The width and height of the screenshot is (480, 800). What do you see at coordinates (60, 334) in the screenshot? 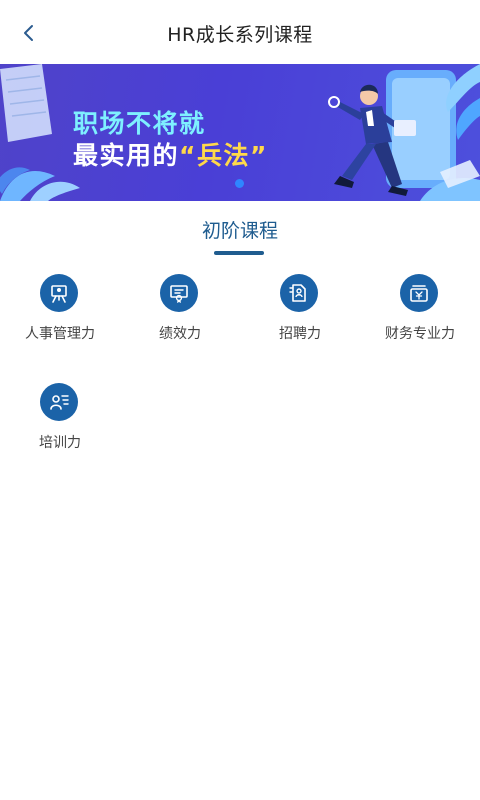
I see `course-label: 人事管理力` at bounding box center [60, 334].